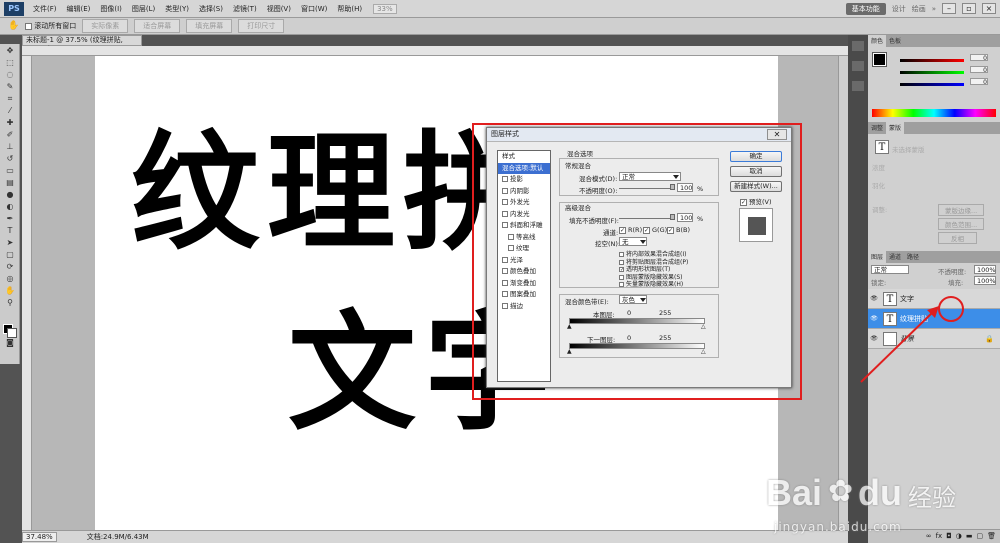  Describe the element at coordinates (858, 86) in the screenshot. I see `actions-panel-icon` at that location.